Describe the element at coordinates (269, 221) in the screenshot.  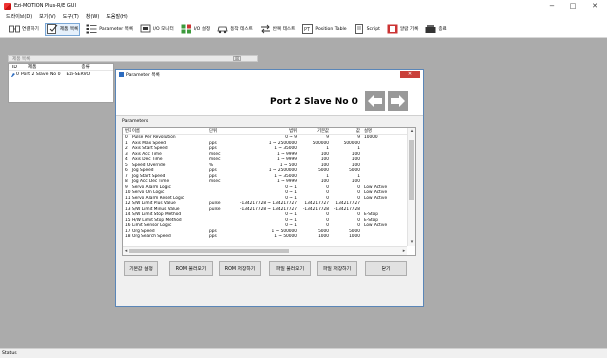
I see `table-row: 15 H/W Limit Stop Method 0 ~ 1 0 0 E-Stop` at that location.